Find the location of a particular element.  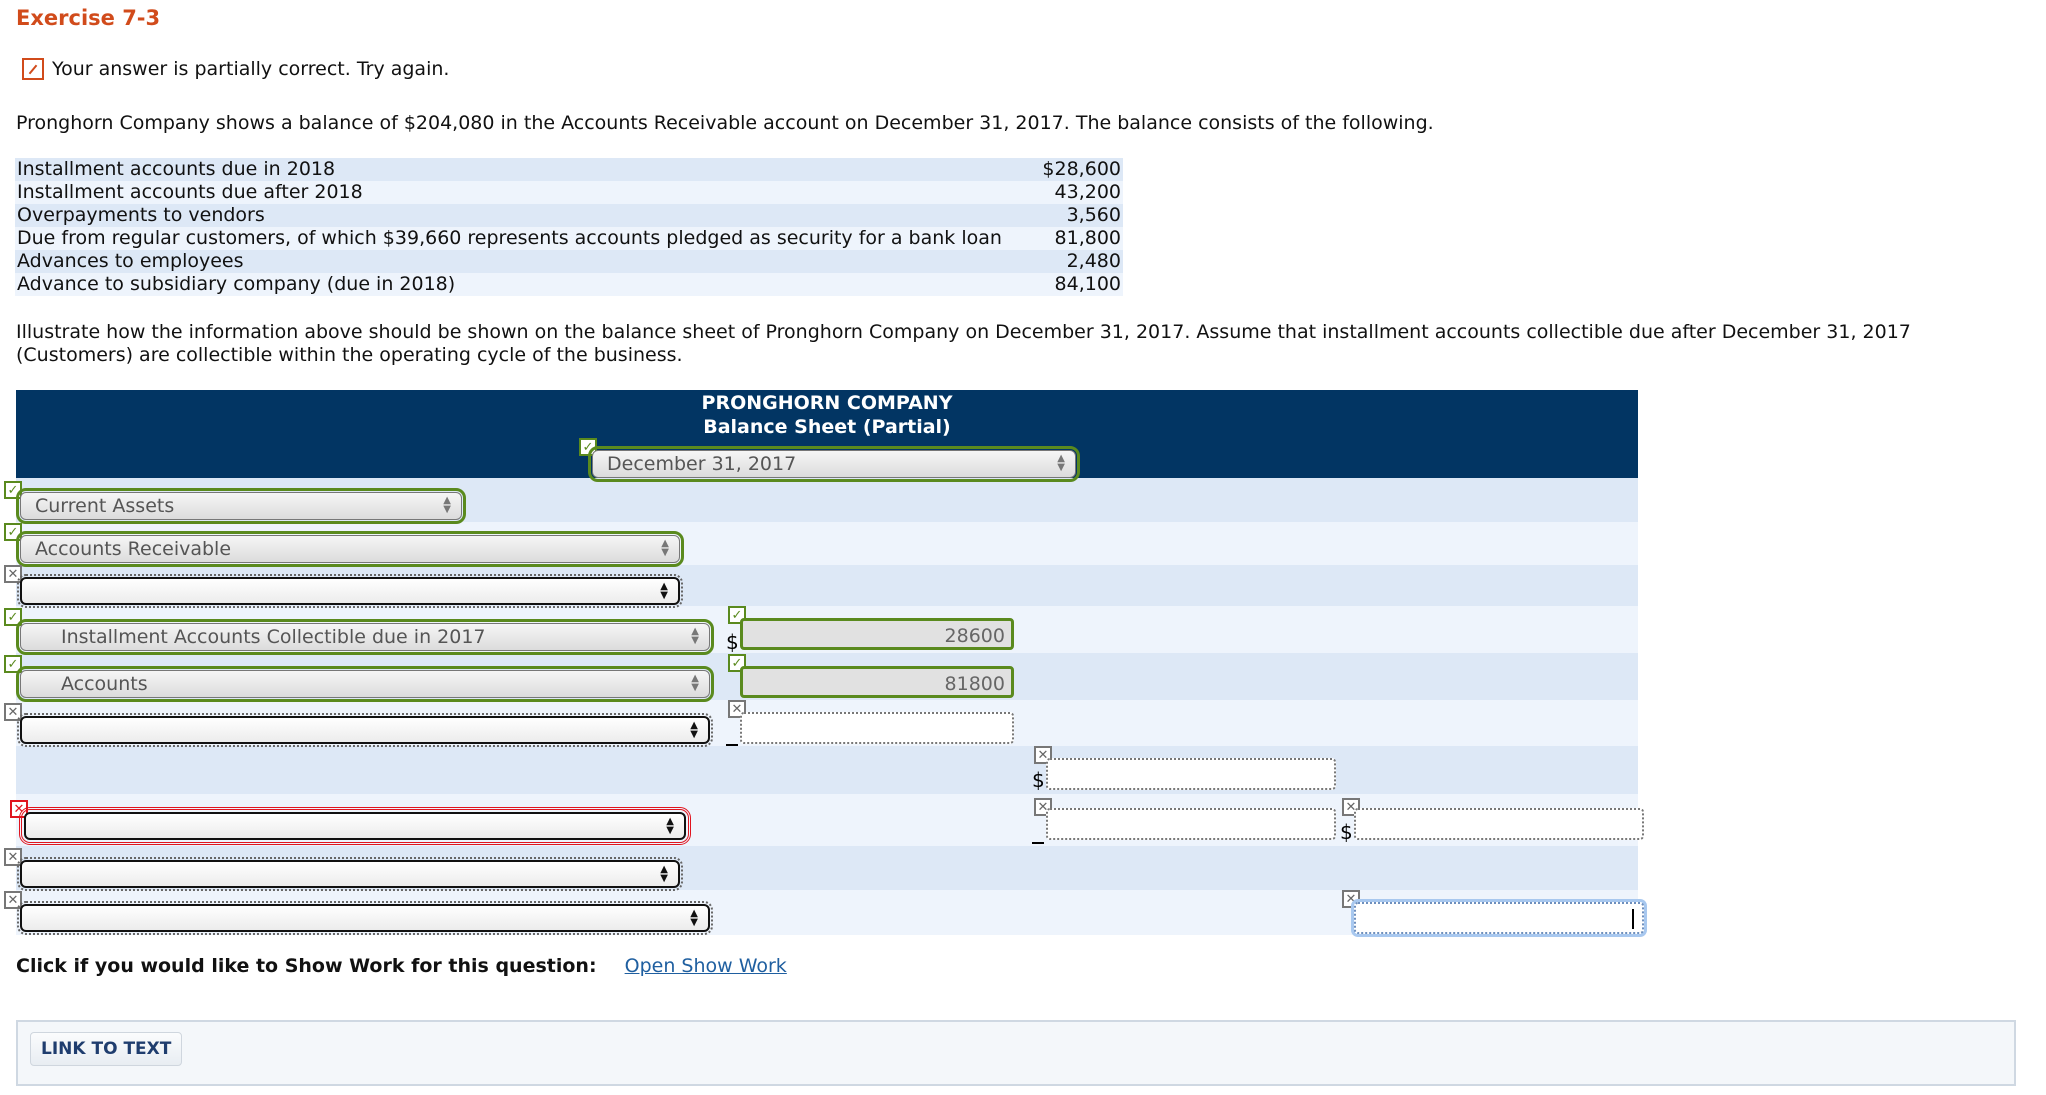

deduction-input is located at coordinates (1191, 824).